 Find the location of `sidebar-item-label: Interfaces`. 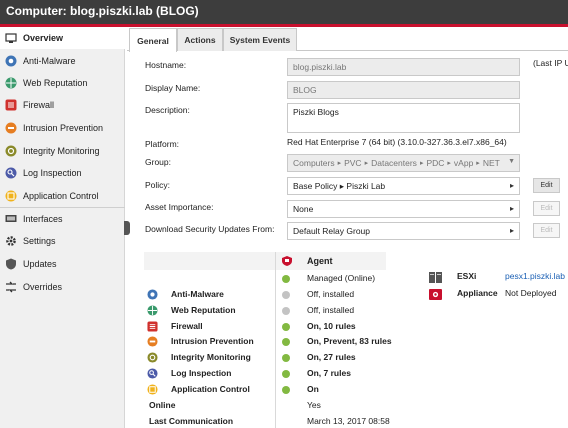

sidebar-item-label: Interfaces is located at coordinates (43, 219).